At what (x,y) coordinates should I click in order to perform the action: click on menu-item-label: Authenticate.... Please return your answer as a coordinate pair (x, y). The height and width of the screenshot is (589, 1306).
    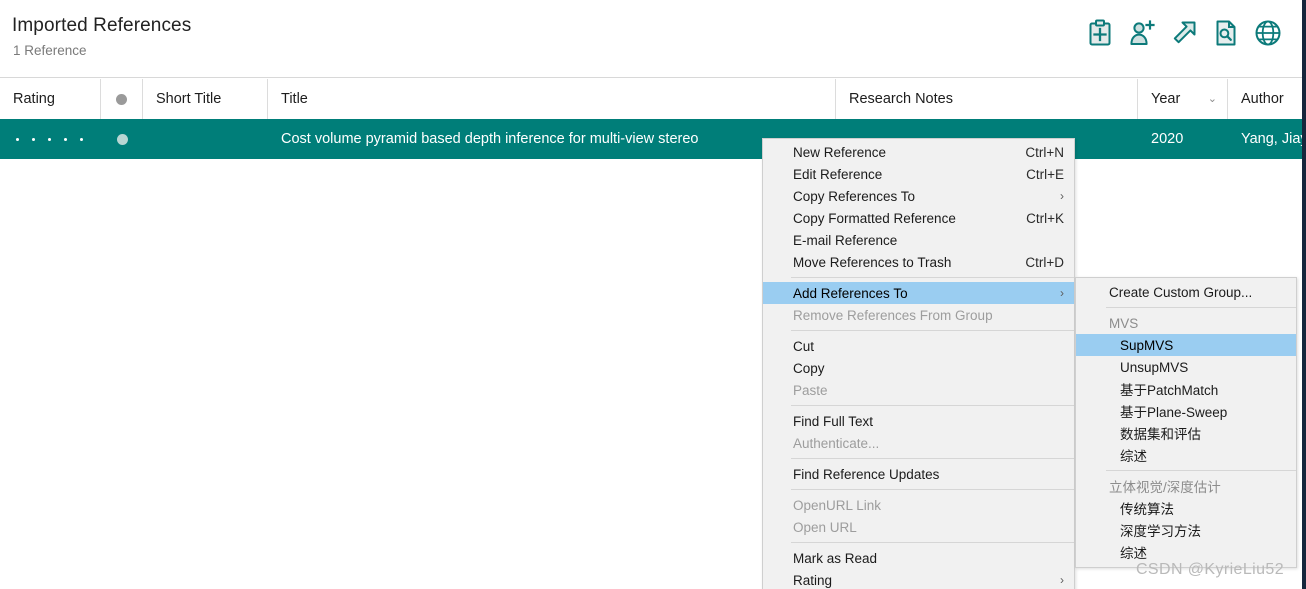
    Looking at the image, I should click on (836, 443).